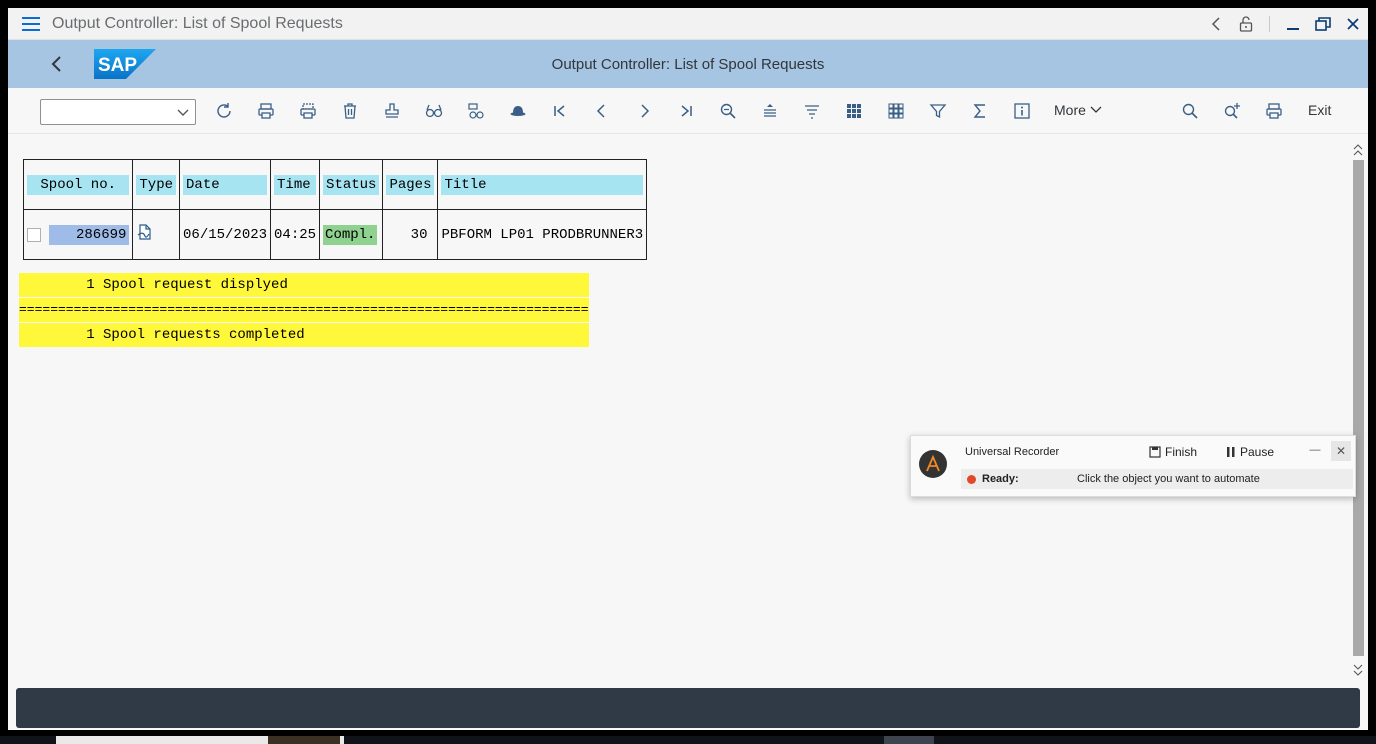 The width and height of the screenshot is (1376, 744). What do you see at coordinates (1257, 452) in the screenshot?
I see `pause-label: Pause` at bounding box center [1257, 452].